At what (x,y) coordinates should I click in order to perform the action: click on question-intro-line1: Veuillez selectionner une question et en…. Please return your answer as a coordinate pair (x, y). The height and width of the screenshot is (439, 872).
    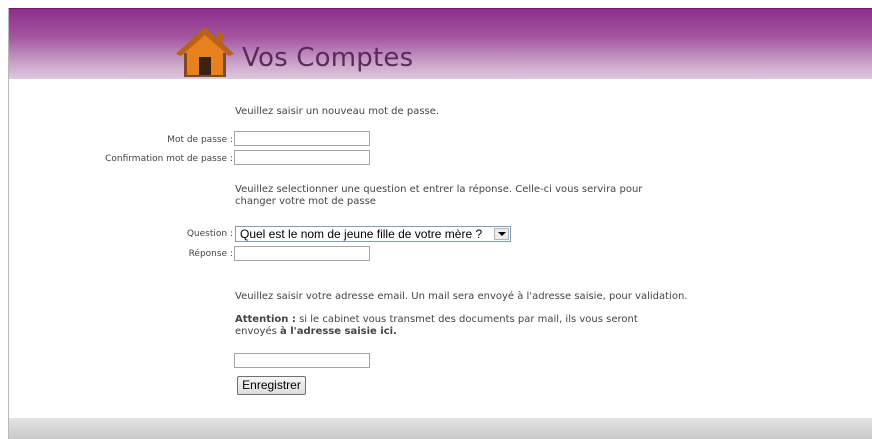
    Looking at the image, I should click on (439, 189).